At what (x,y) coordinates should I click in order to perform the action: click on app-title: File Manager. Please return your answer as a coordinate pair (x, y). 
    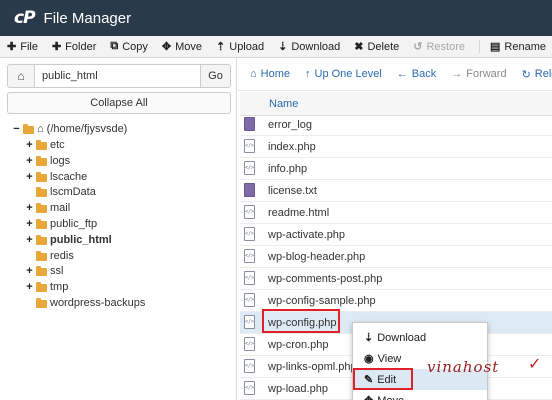
    Looking at the image, I should click on (87, 18).